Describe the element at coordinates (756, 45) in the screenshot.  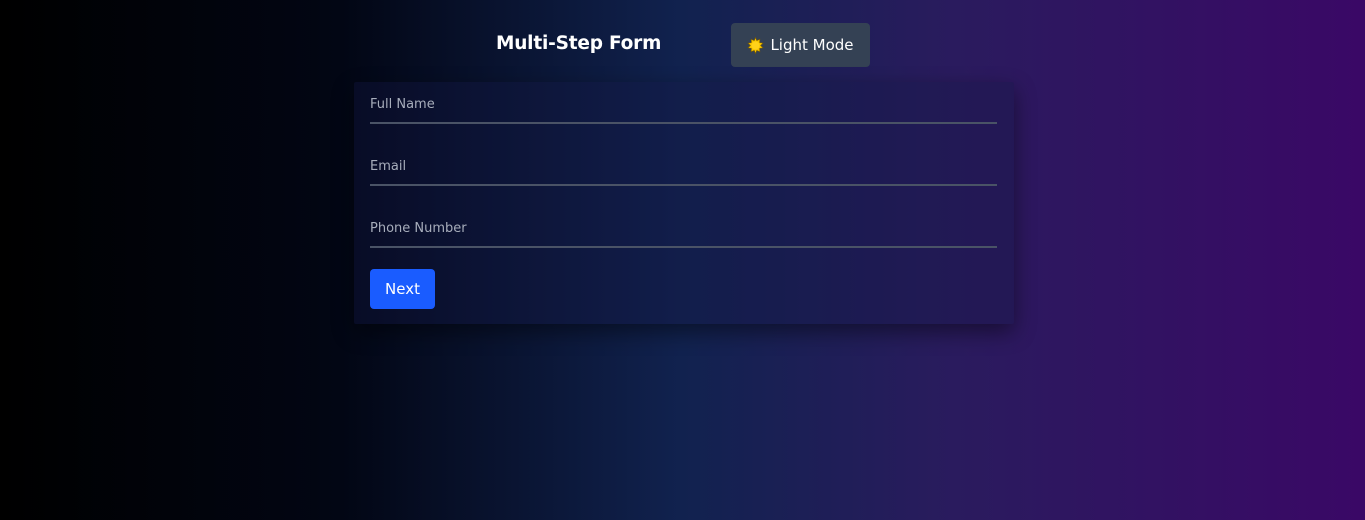
I see `sun-icon` at that location.